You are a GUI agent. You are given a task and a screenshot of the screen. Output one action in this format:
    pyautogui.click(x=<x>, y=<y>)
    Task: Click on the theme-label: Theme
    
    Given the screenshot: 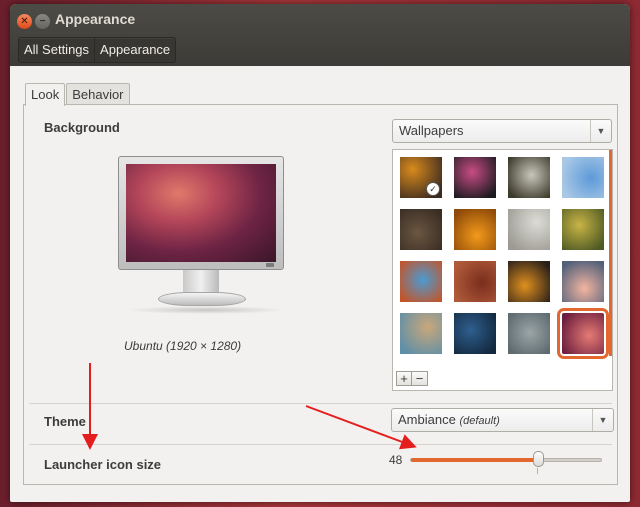 What is the action you would take?
    pyautogui.click(x=65, y=421)
    